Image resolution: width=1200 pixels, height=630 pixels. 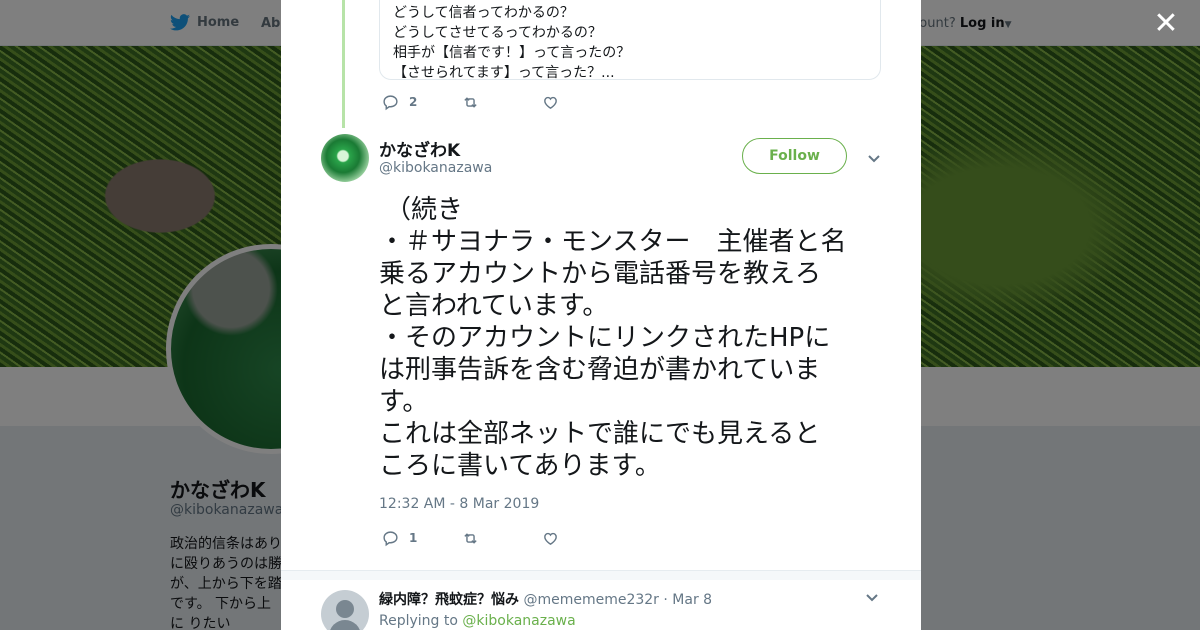 What do you see at coordinates (419, 148) in the screenshot?
I see `author-name: かなざわK` at bounding box center [419, 148].